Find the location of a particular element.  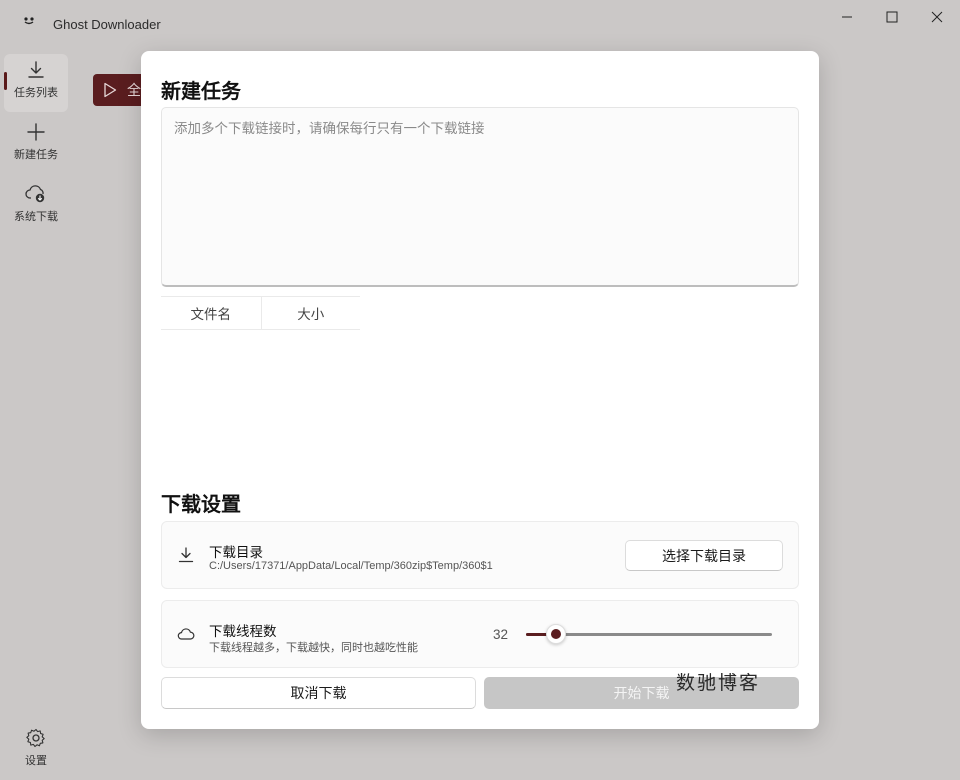

plus-icon is located at coordinates (36, 132).